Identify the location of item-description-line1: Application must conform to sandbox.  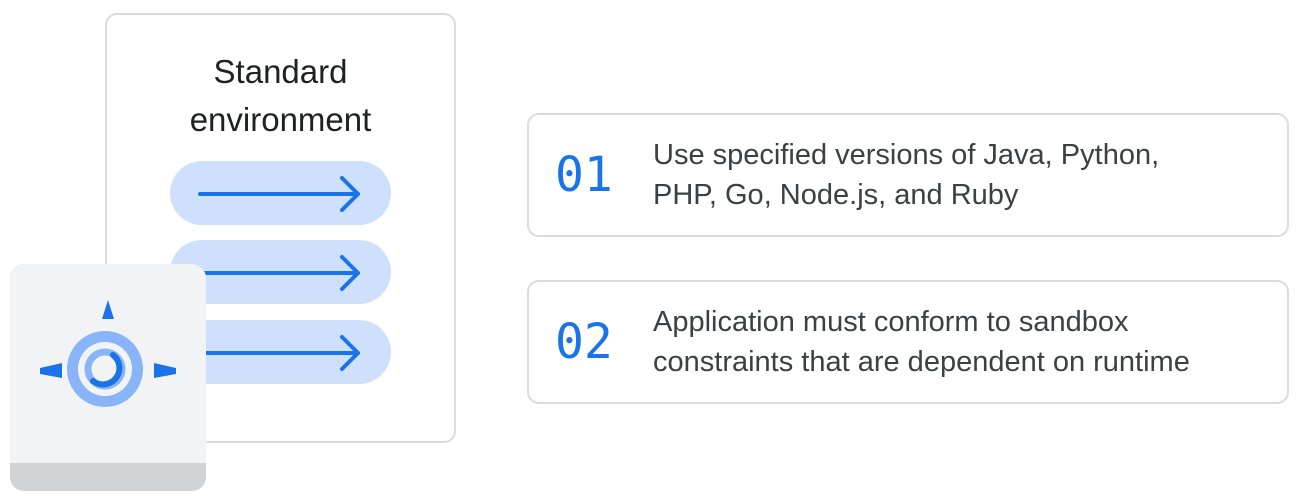
(891, 322).